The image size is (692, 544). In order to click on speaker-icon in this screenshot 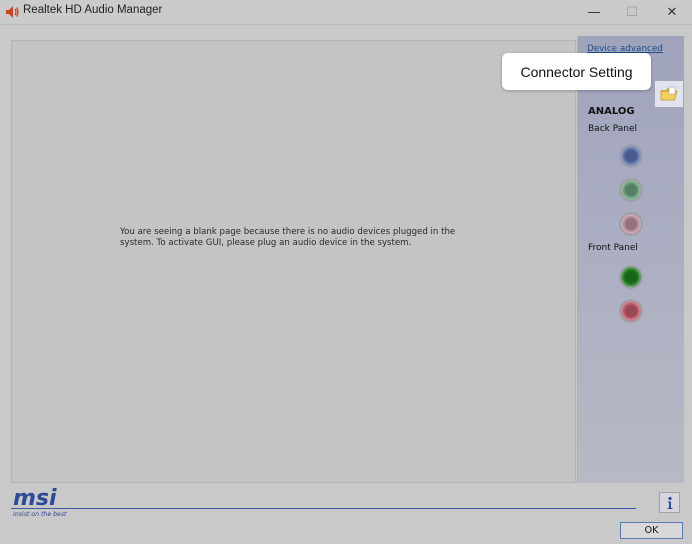, I will do `click(12, 12)`.